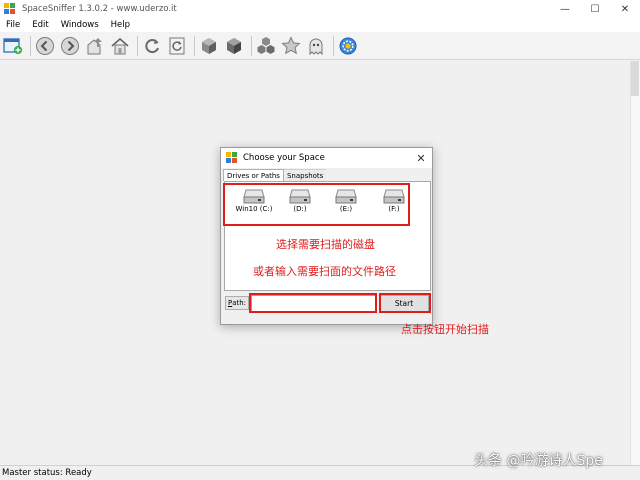 The image size is (640, 480). I want to click on refresh-icon, so click(152, 45).